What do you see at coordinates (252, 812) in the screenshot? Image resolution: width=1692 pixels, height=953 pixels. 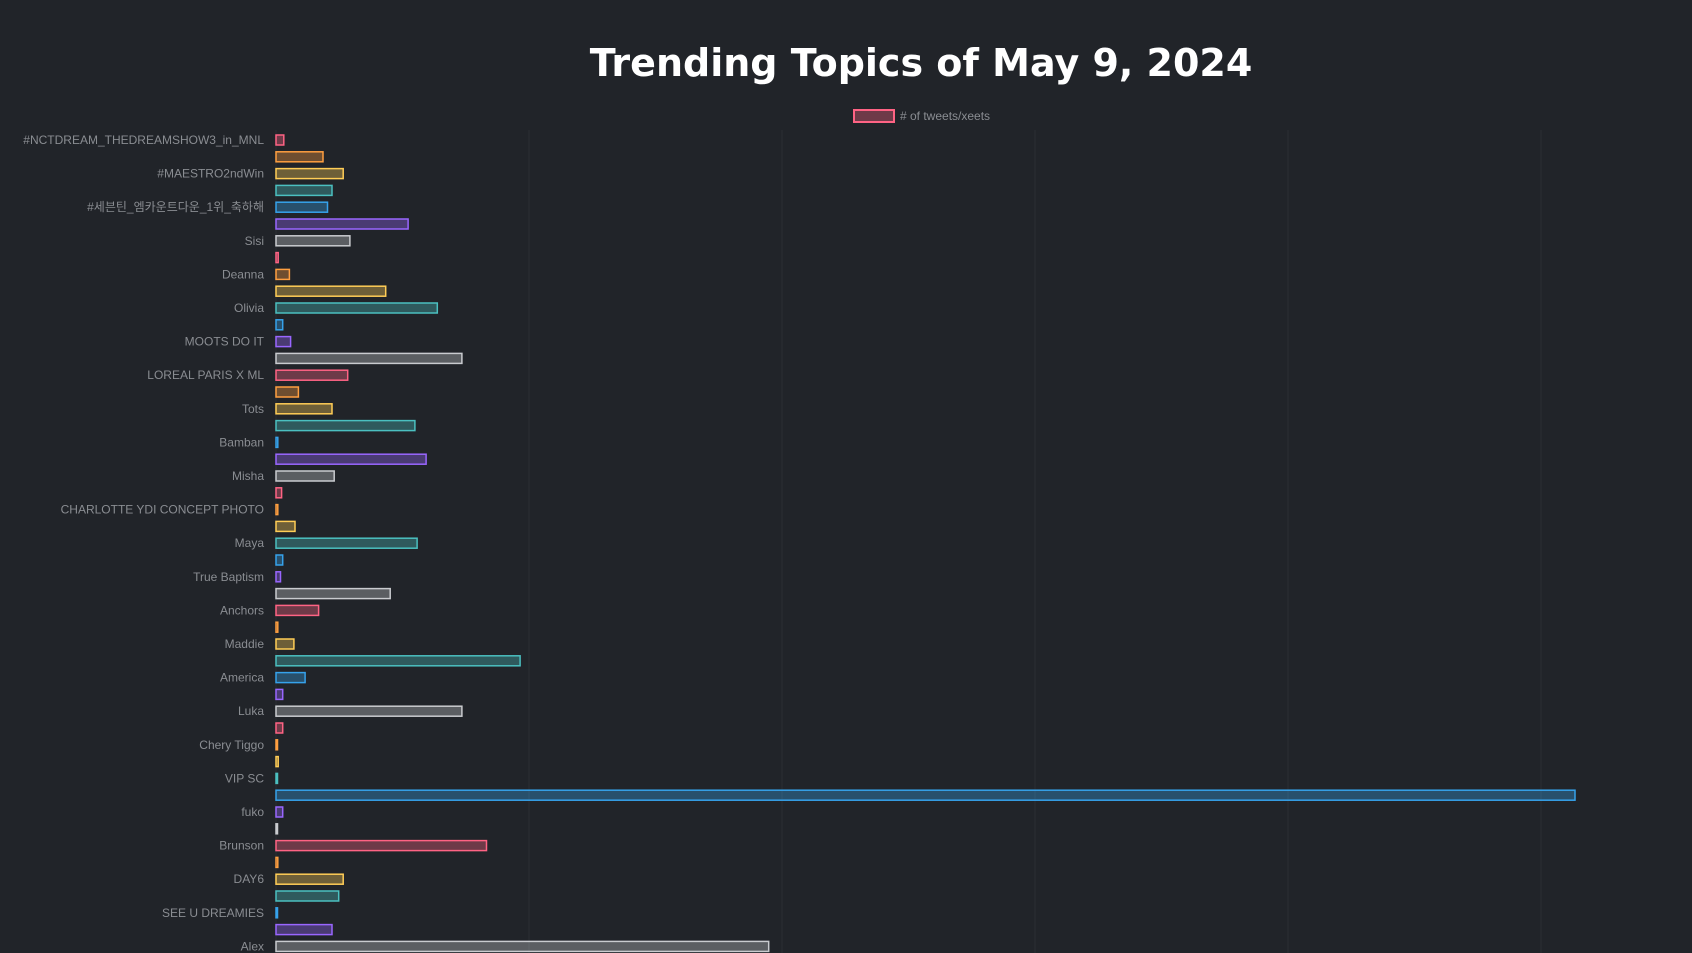 I see `y-tick-label: fuko` at bounding box center [252, 812].